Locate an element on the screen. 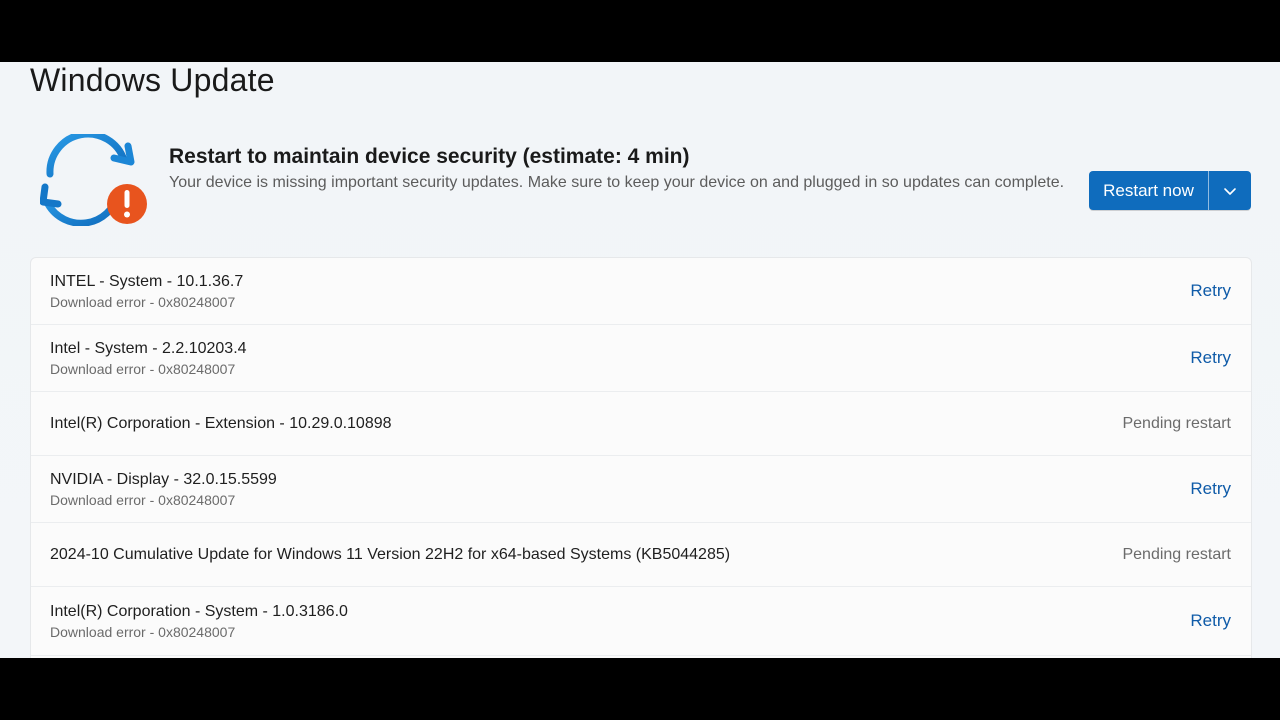 The width and height of the screenshot is (1280, 720). sync-alert-icon is located at coordinates (94, 178).